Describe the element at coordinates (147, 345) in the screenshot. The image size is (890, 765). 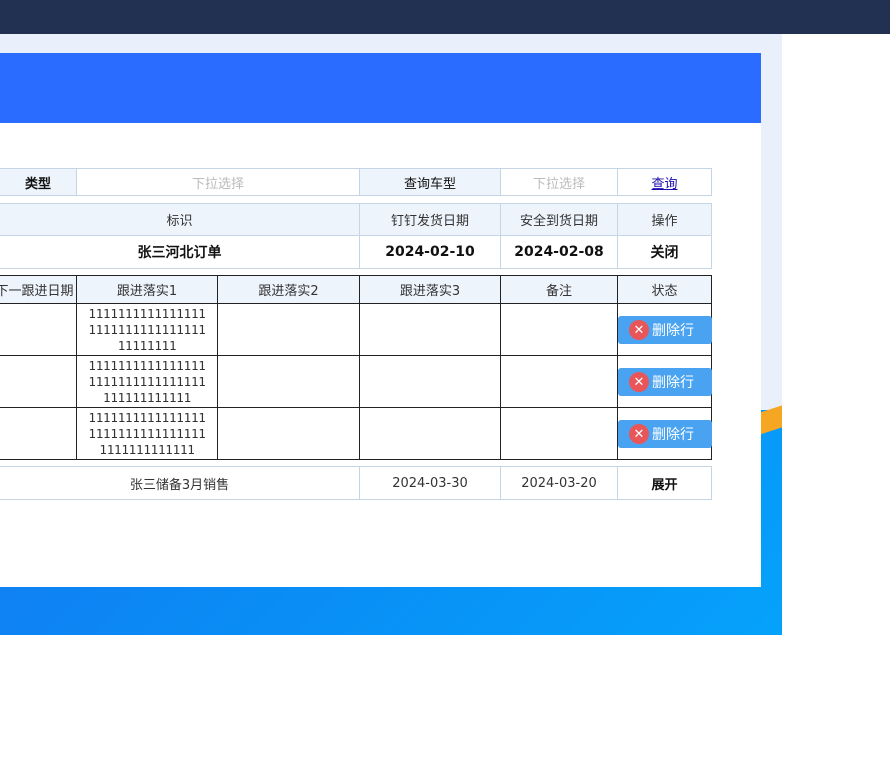
I see `text-line: 11111111` at that location.